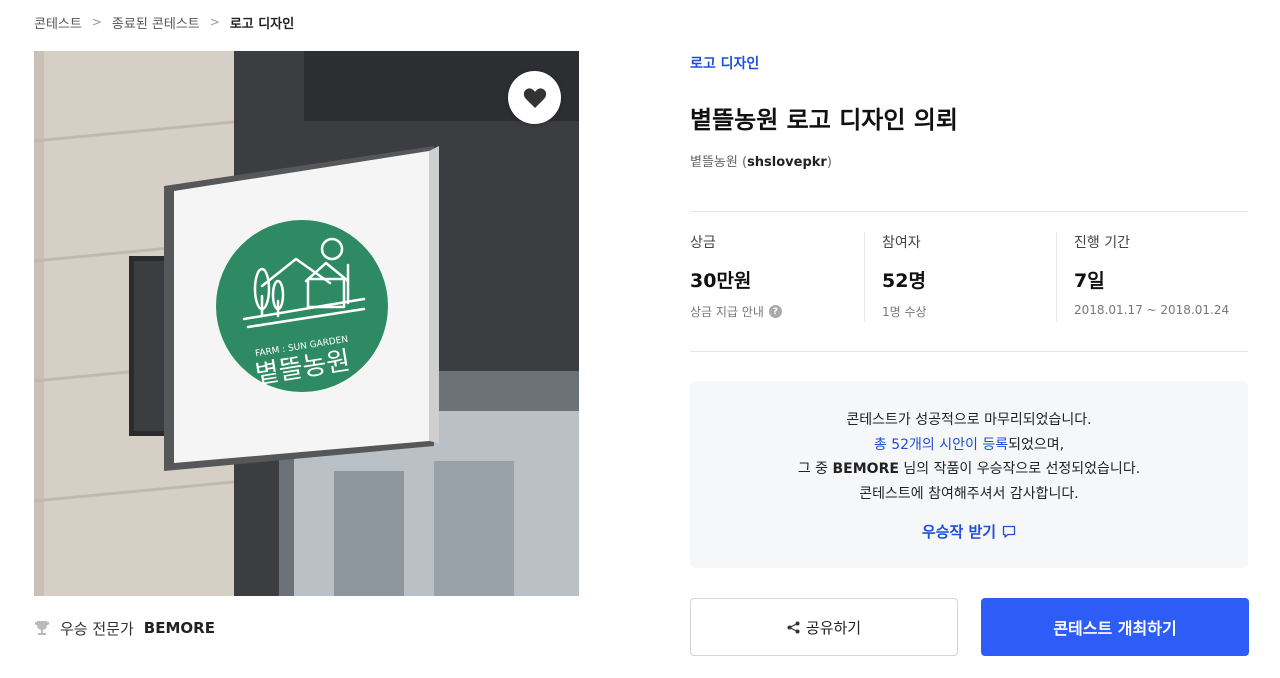  I want to click on stat-prize: 상금 30만원 상금 지급 안내 ?, so click(777, 281).